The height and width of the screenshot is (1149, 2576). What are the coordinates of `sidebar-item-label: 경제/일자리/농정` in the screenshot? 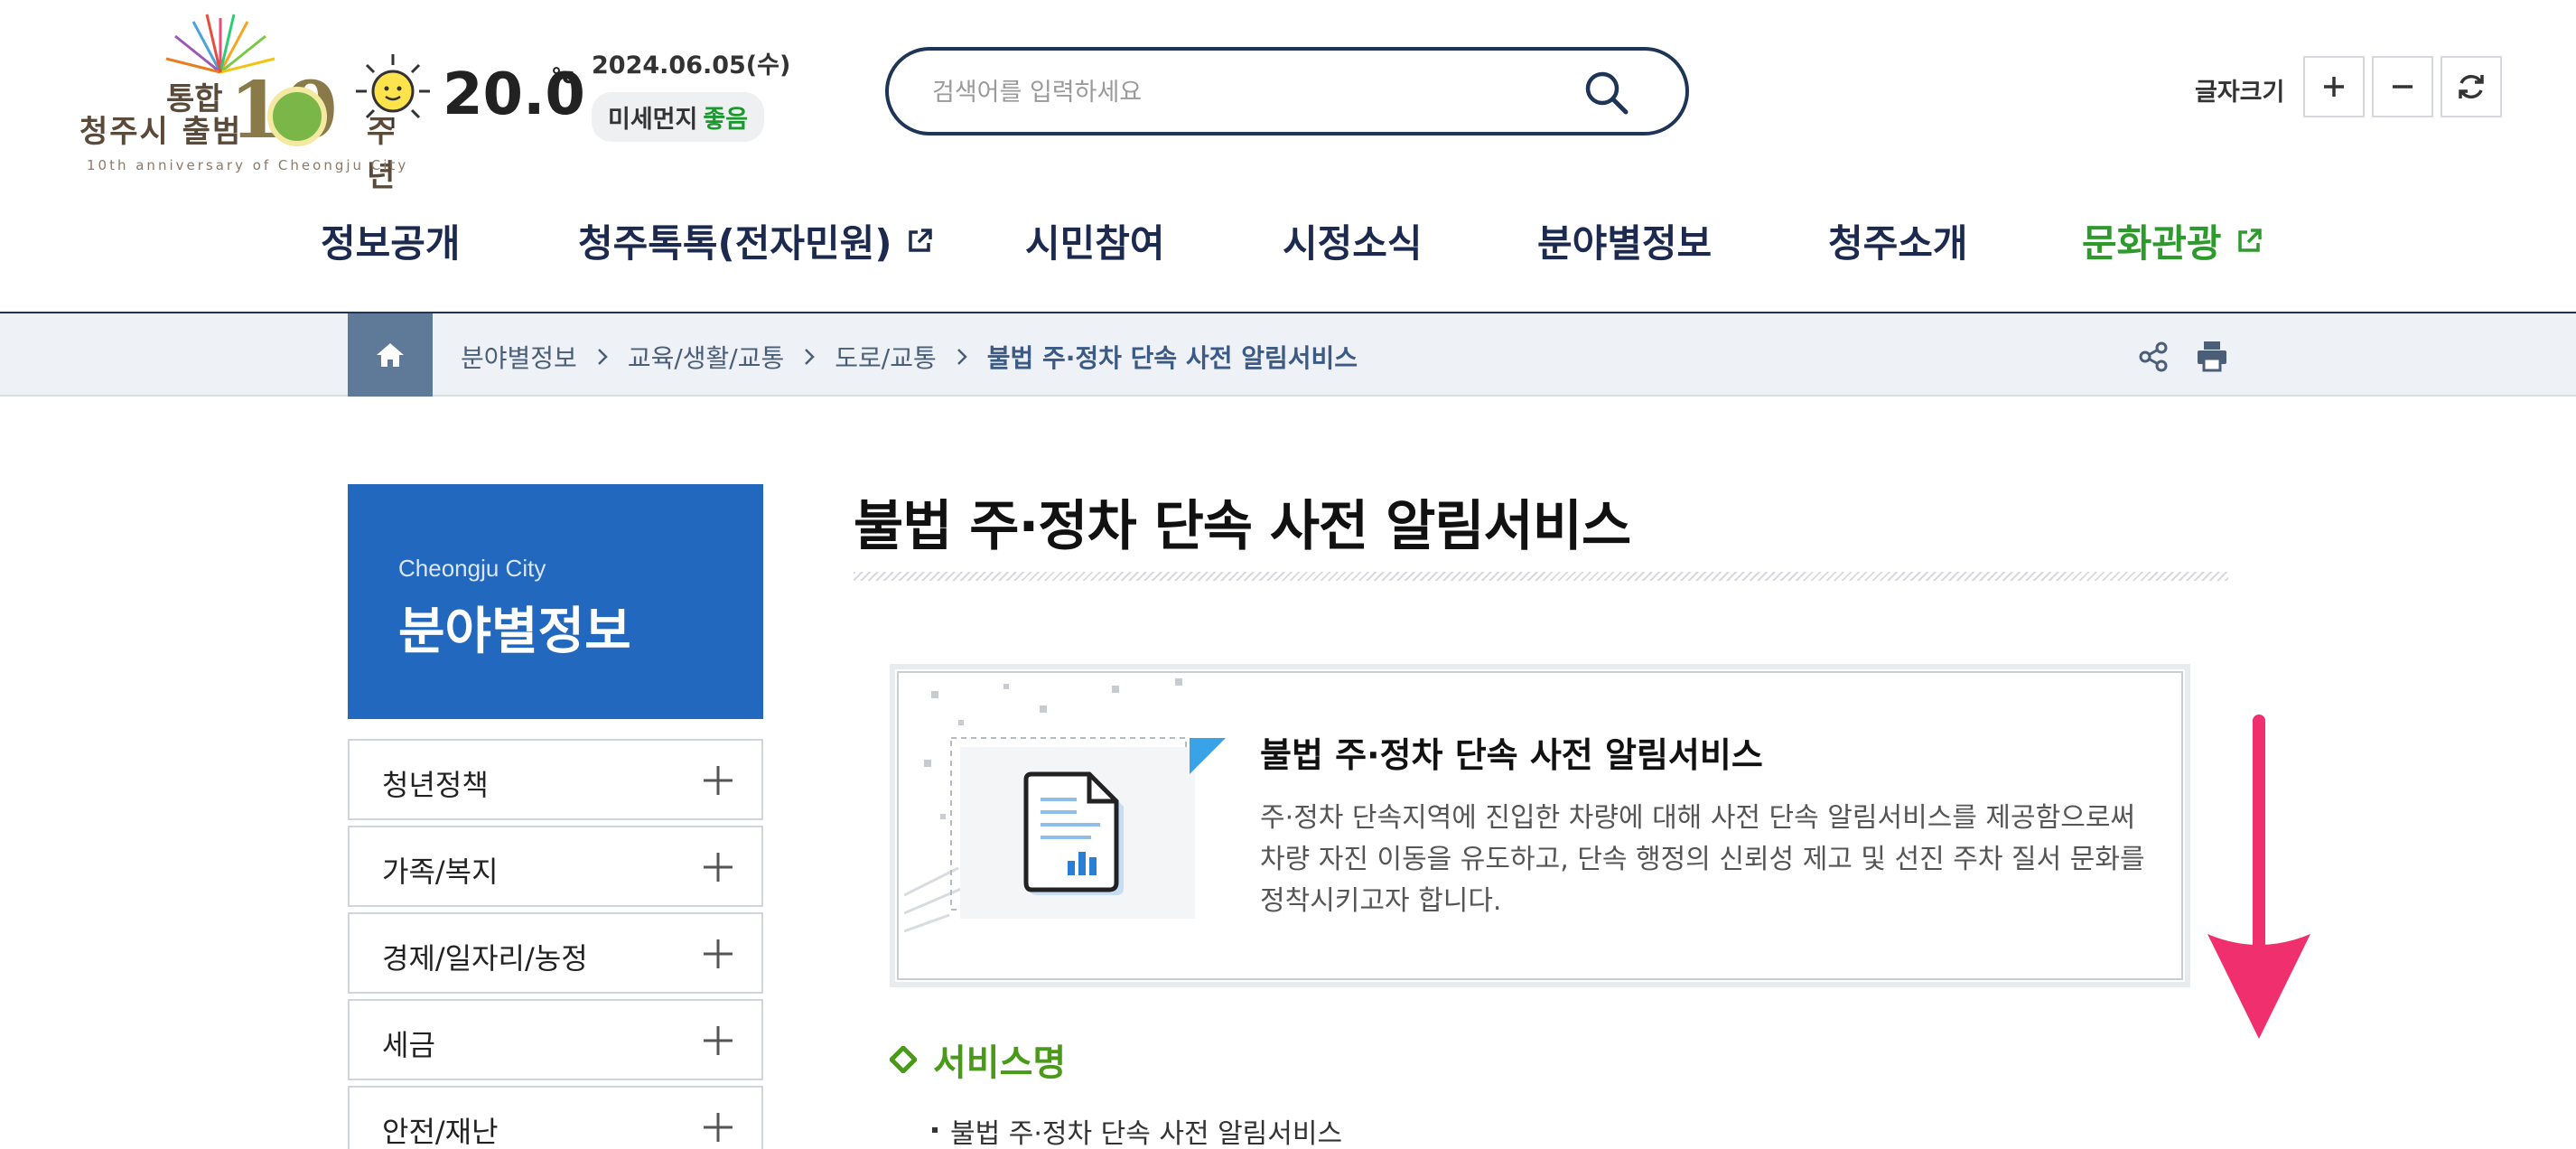 It's located at (485, 958).